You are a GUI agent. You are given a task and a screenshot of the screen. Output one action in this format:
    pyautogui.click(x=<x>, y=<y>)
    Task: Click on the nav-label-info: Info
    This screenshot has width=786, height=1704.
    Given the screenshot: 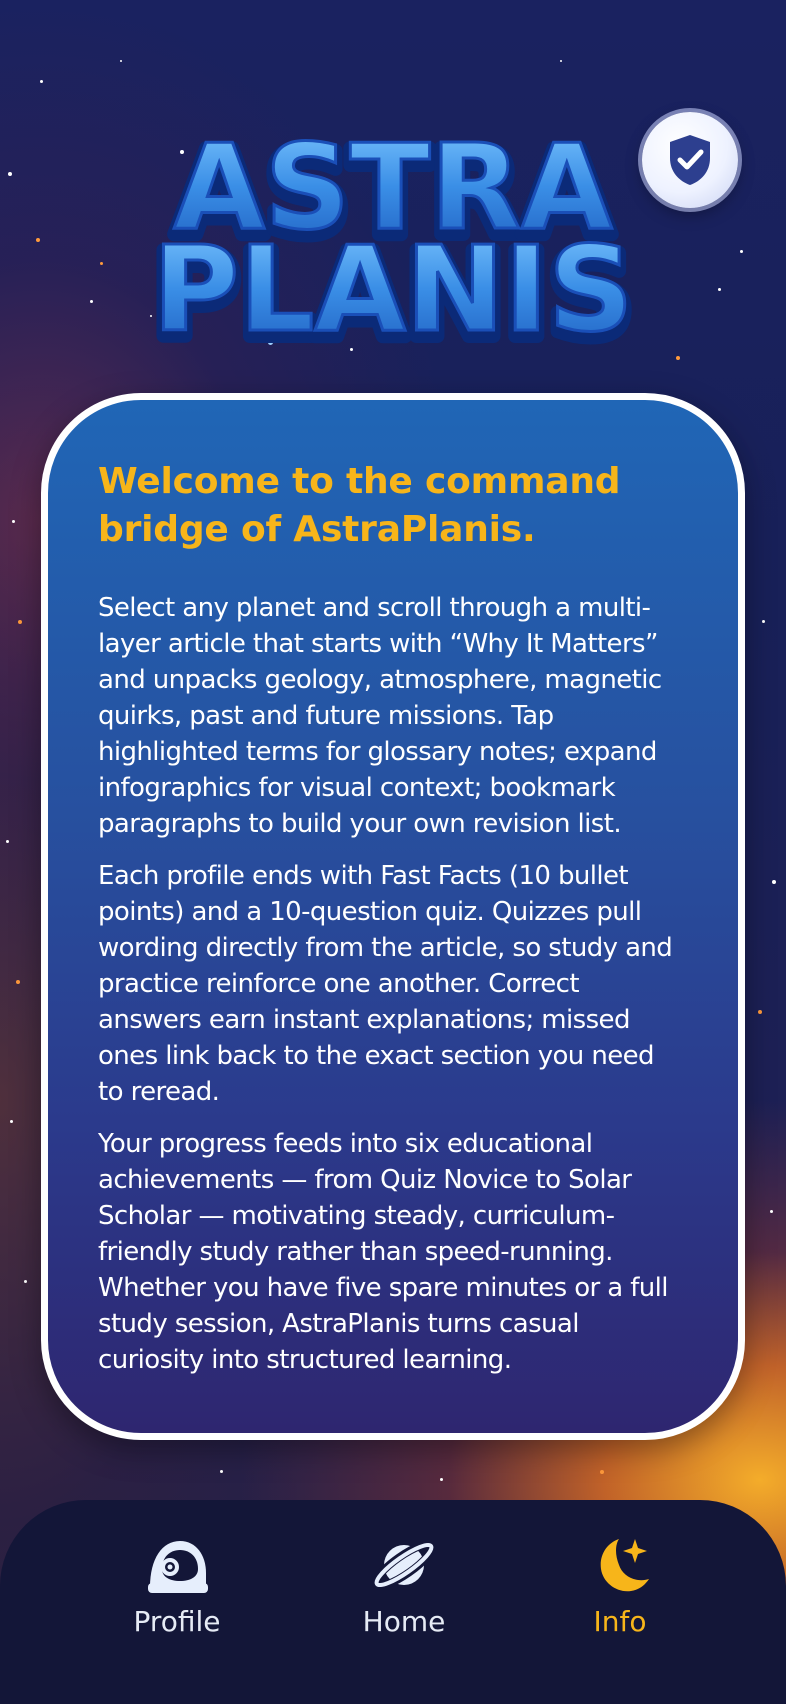 What is the action you would take?
    pyautogui.click(x=620, y=1621)
    